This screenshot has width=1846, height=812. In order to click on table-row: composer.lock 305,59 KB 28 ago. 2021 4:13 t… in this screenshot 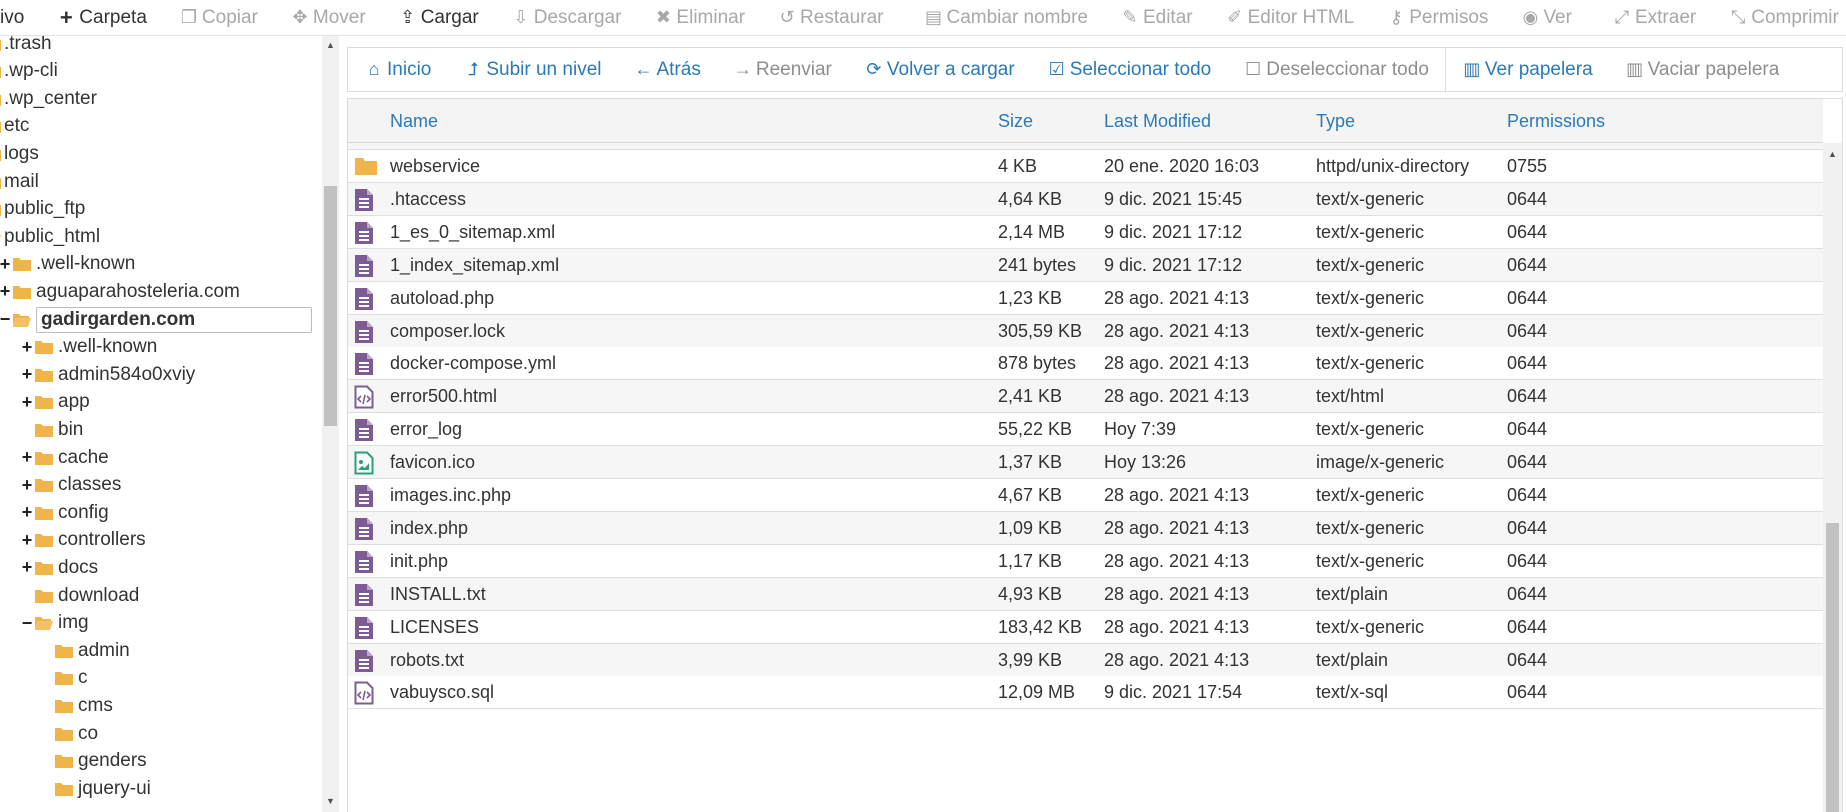, I will do `click(1085, 331)`.